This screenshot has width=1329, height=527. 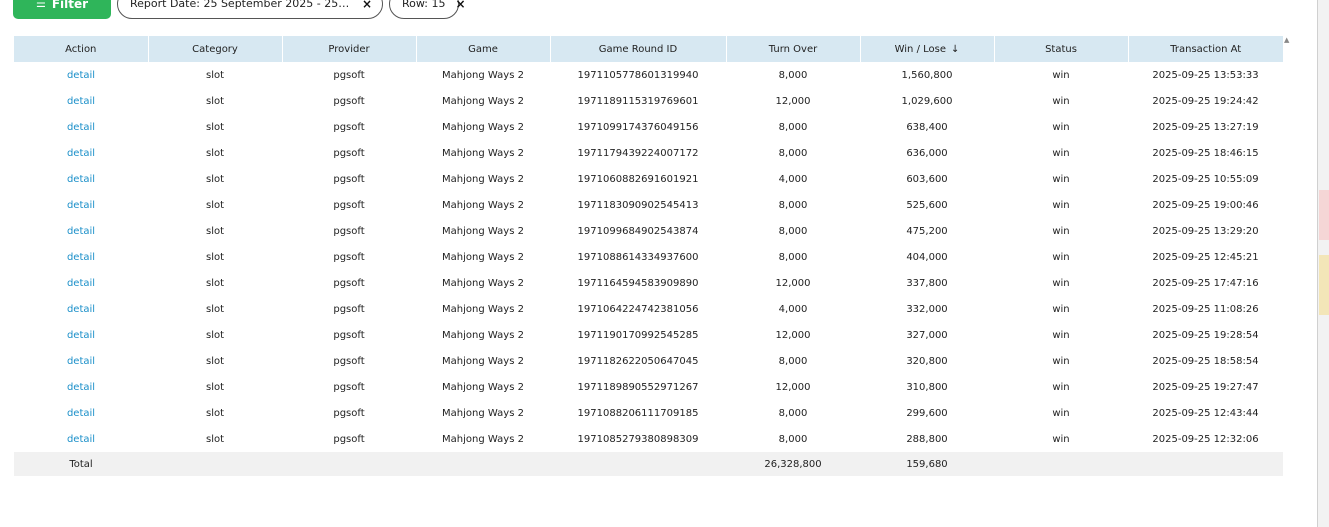 What do you see at coordinates (793, 464) in the screenshot?
I see `total-turn-over: 26,328,800` at bounding box center [793, 464].